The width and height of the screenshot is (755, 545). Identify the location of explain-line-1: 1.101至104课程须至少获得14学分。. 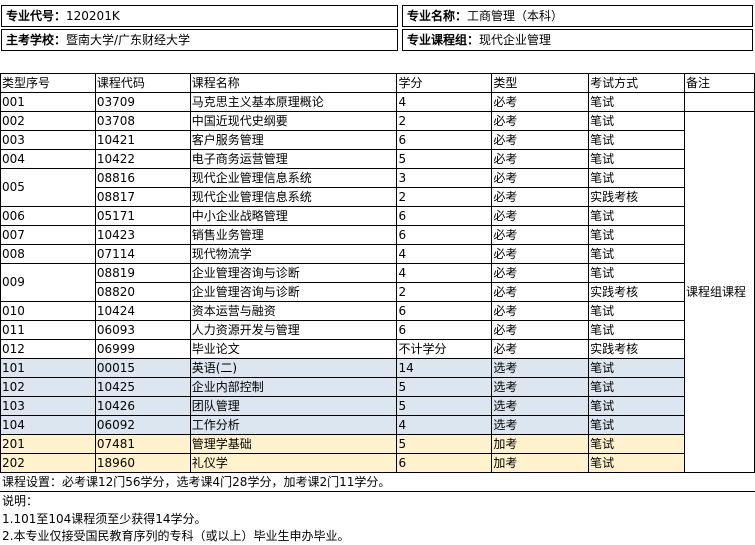
(104, 519).